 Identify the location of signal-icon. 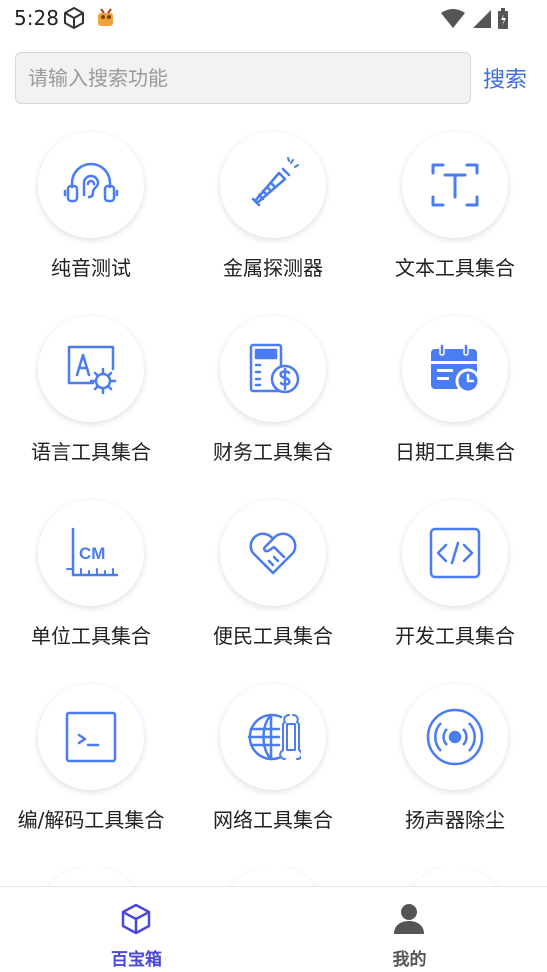
(482, 19).